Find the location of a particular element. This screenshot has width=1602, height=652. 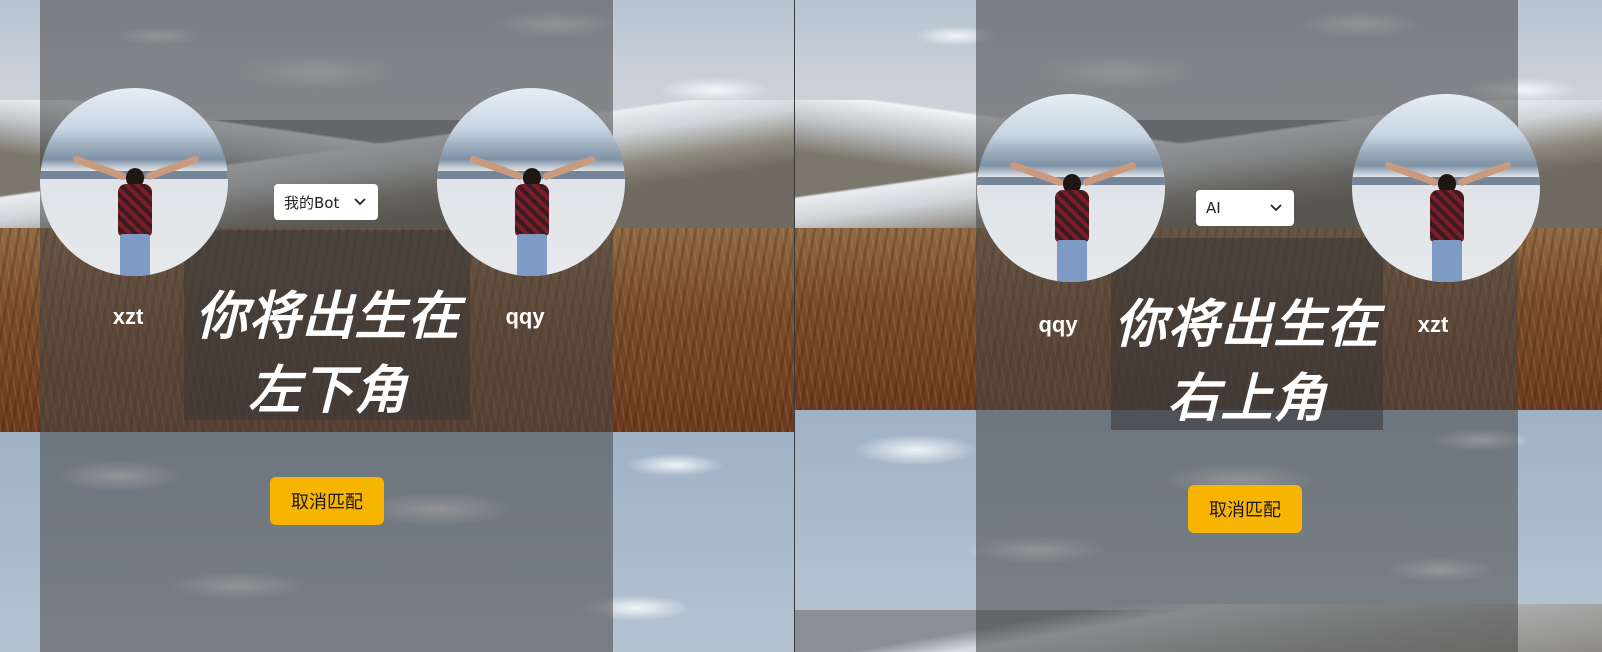

birth-position-text: 你将出生在 右上角 is located at coordinates (1247, 362).